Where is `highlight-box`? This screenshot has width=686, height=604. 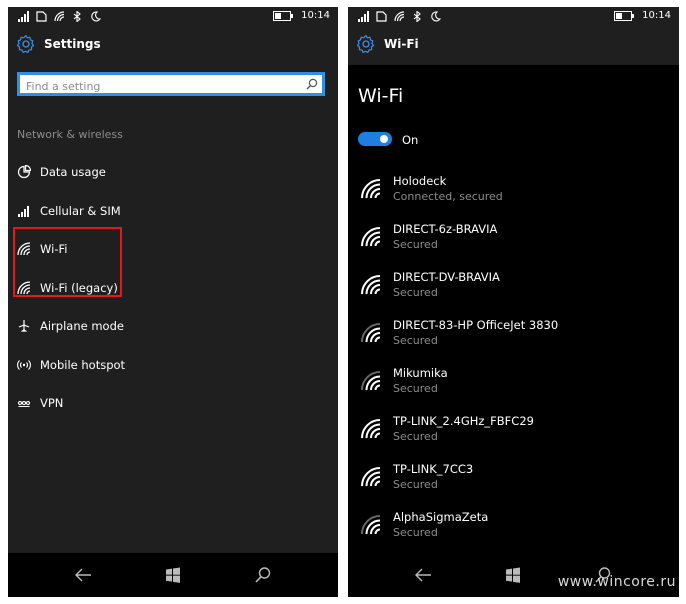 highlight-box is located at coordinates (67, 262).